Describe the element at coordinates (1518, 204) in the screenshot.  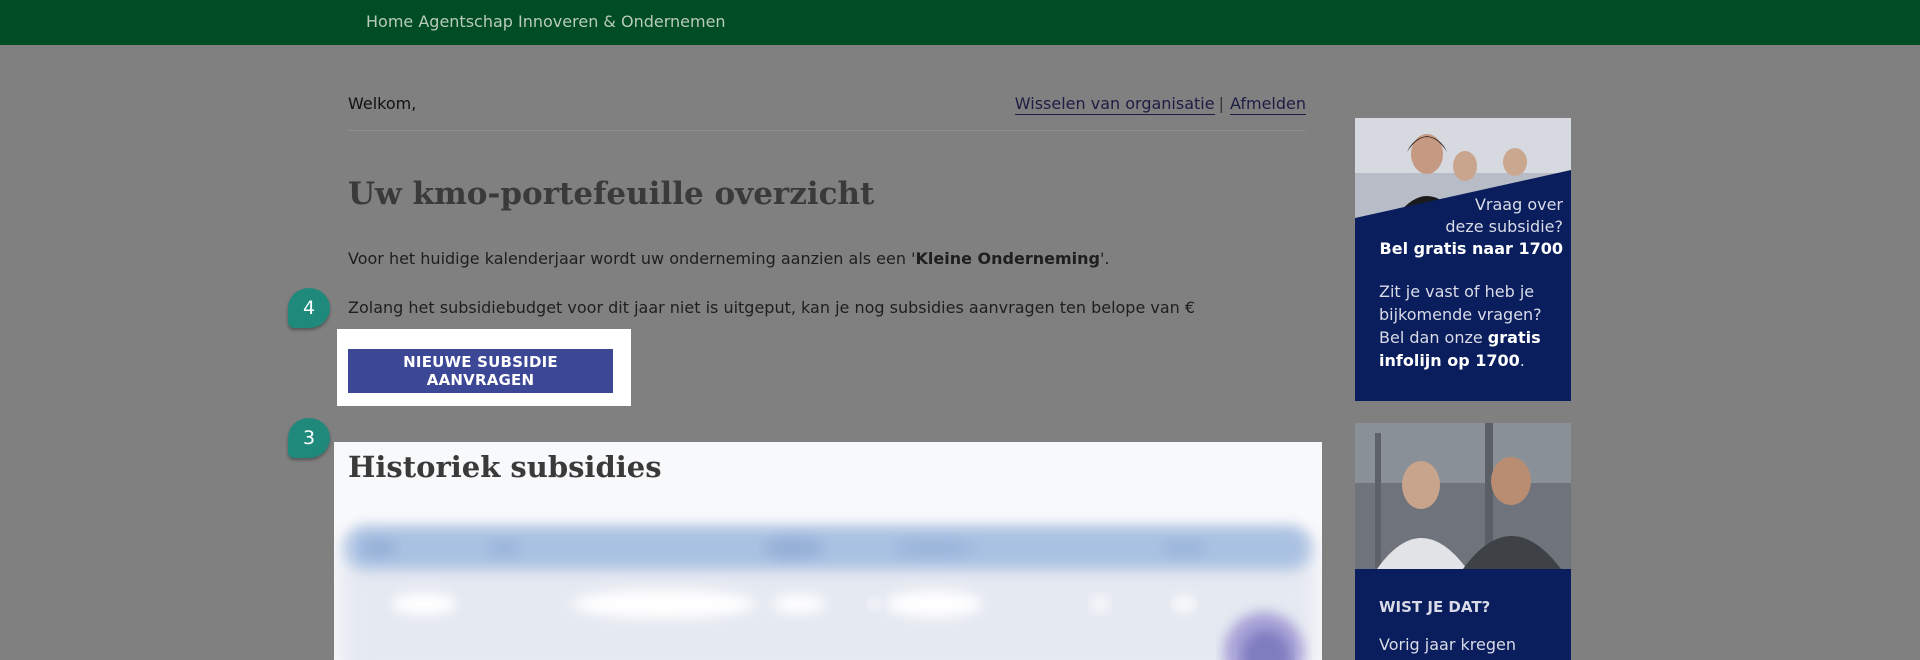
I see `ad1-q-line1: Vraag over` at that location.